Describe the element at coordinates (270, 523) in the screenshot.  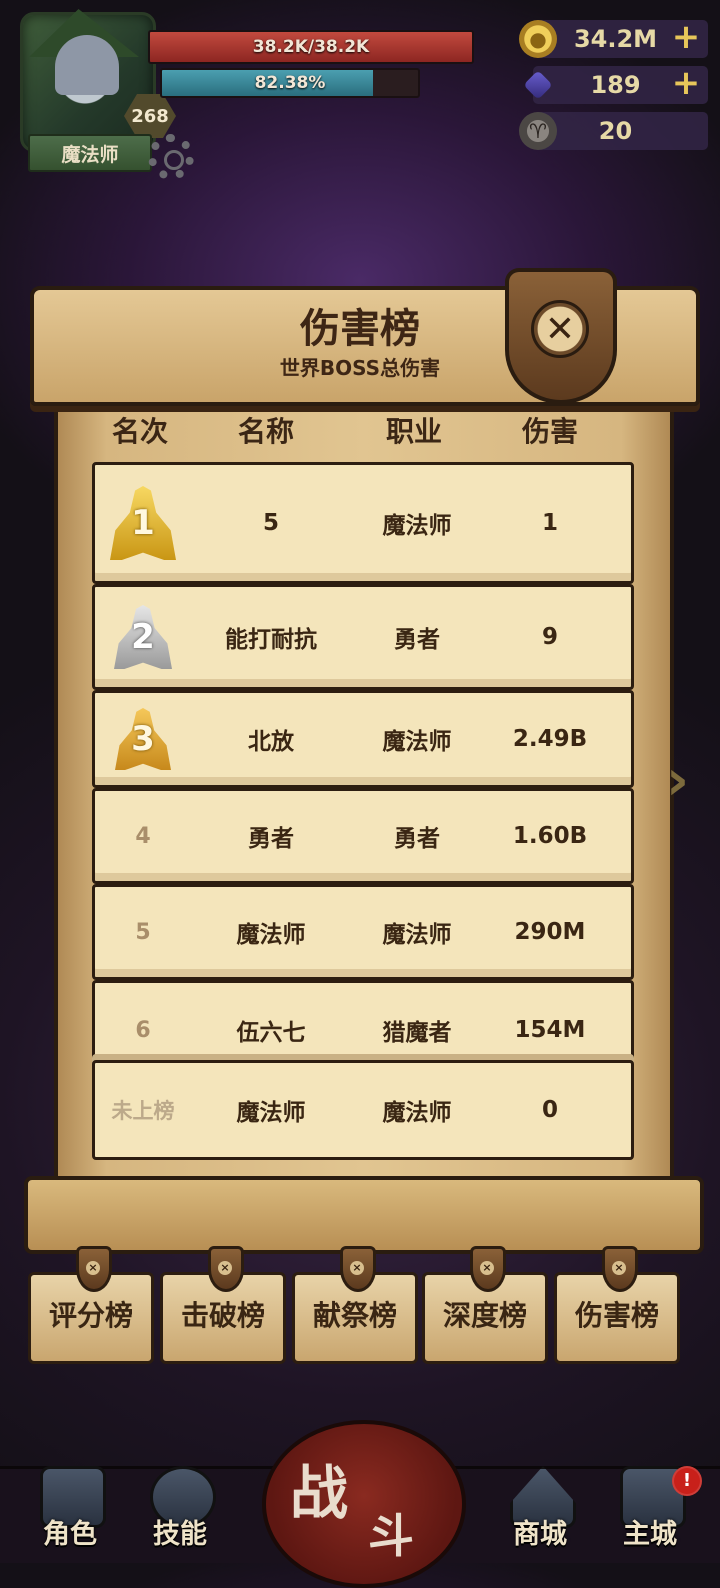
I see `row-name: 5` at that location.